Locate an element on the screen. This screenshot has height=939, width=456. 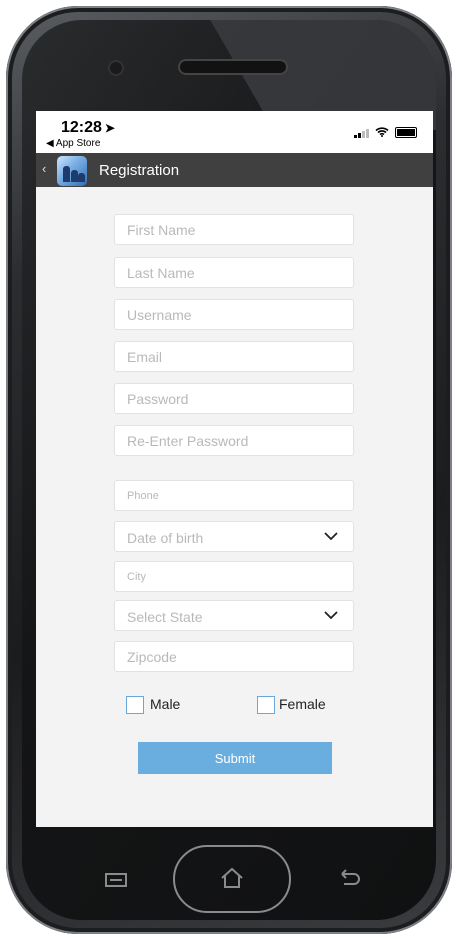
app-logo is located at coordinates (72, 171).